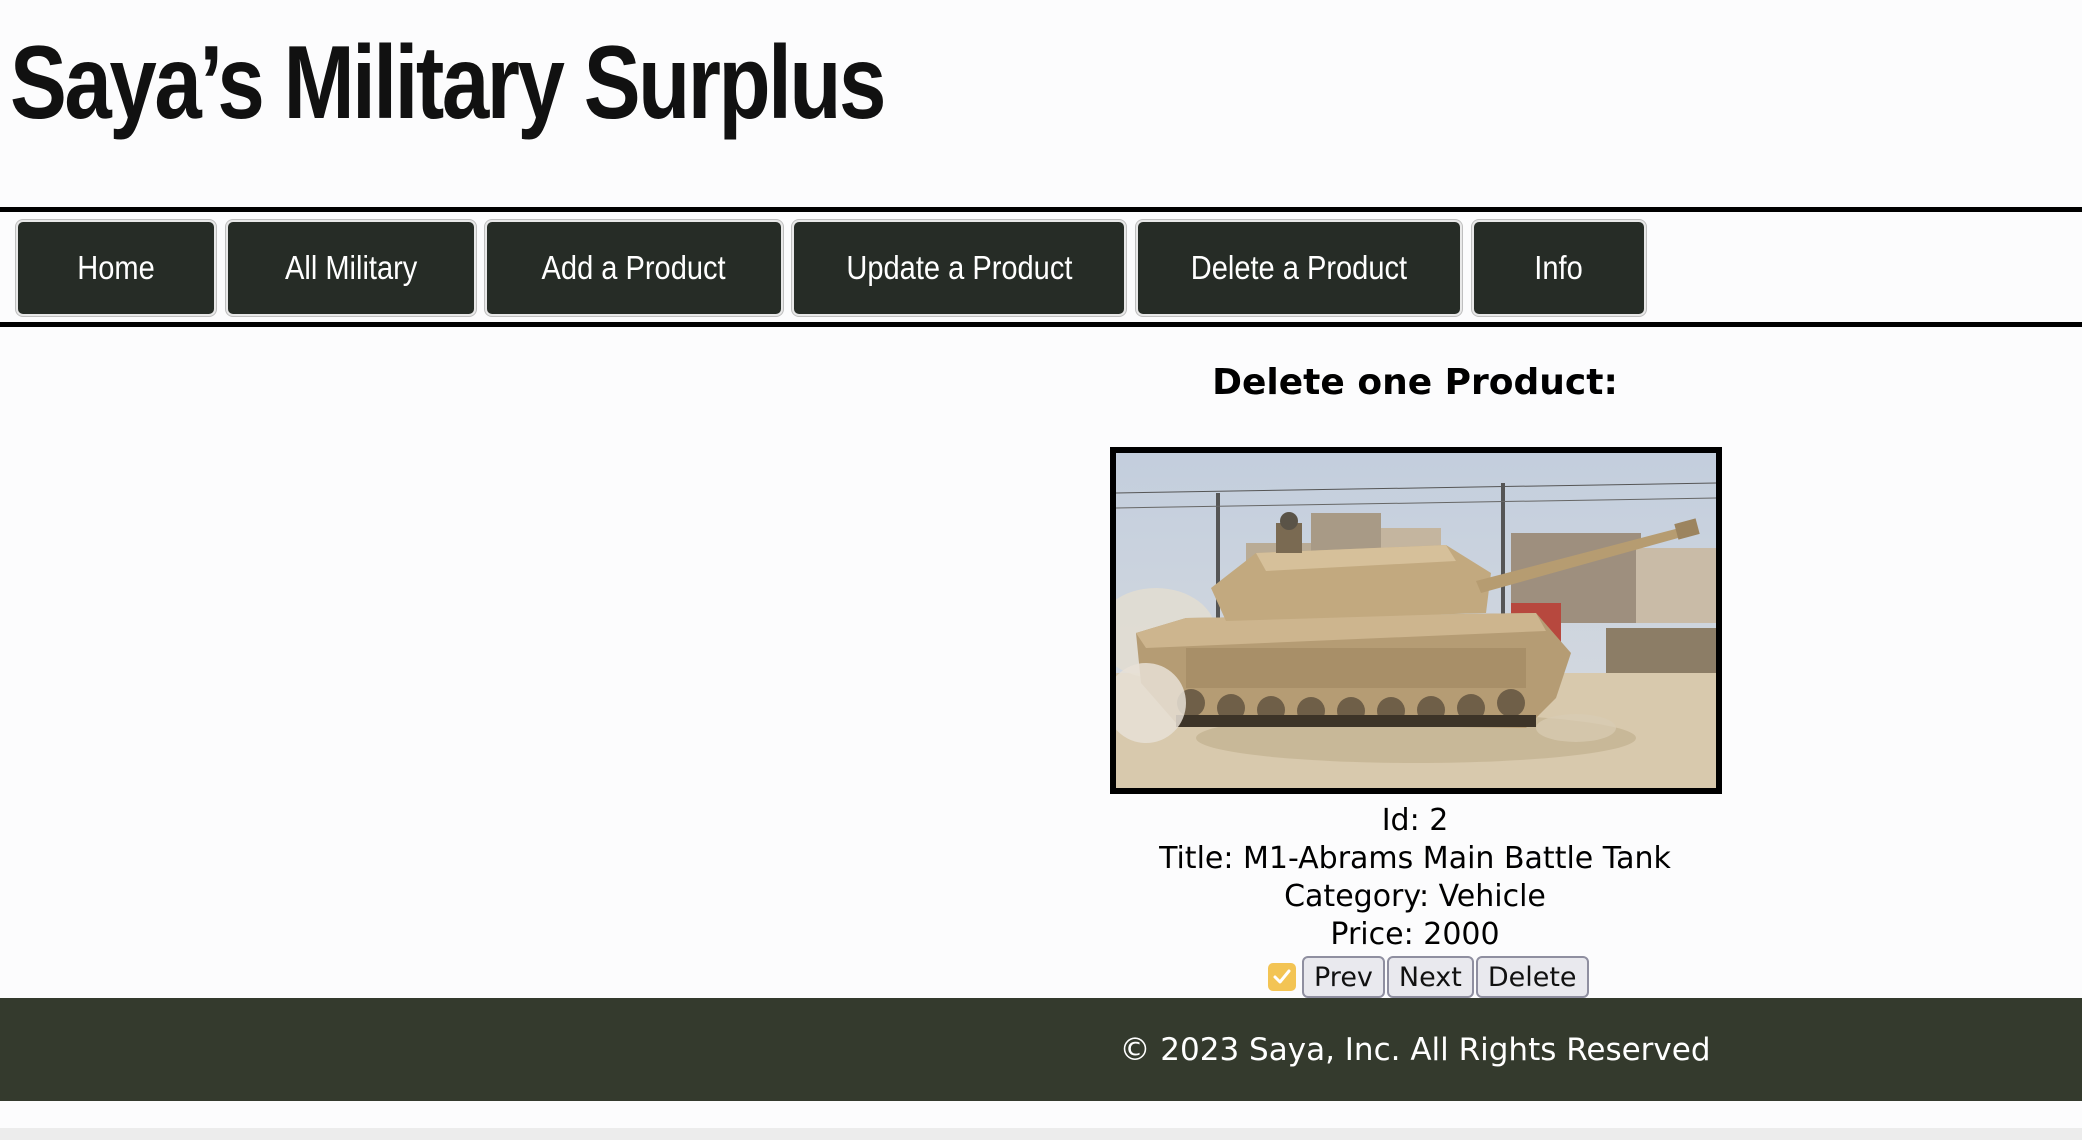  I want to click on product-id: Id: 2, so click(1415, 820).